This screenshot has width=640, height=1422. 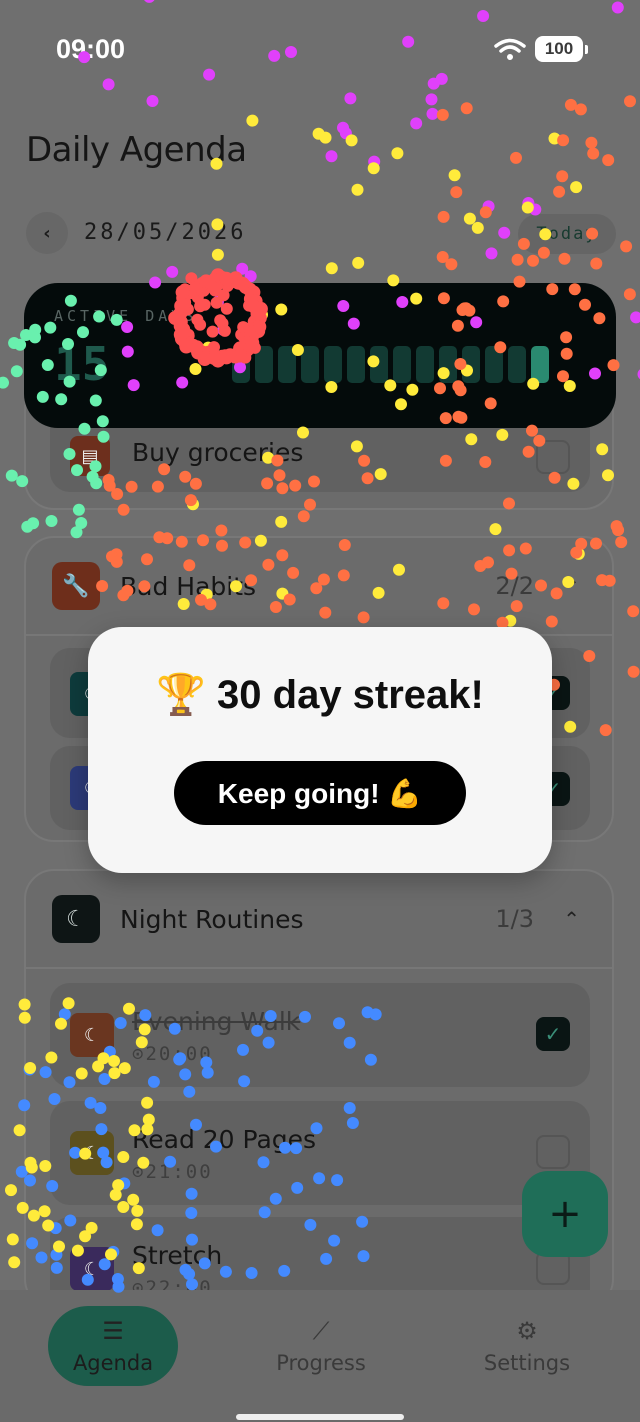 What do you see at coordinates (565, 1214) in the screenshot?
I see `add-task-button: +` at bounding box center [565, 1214].